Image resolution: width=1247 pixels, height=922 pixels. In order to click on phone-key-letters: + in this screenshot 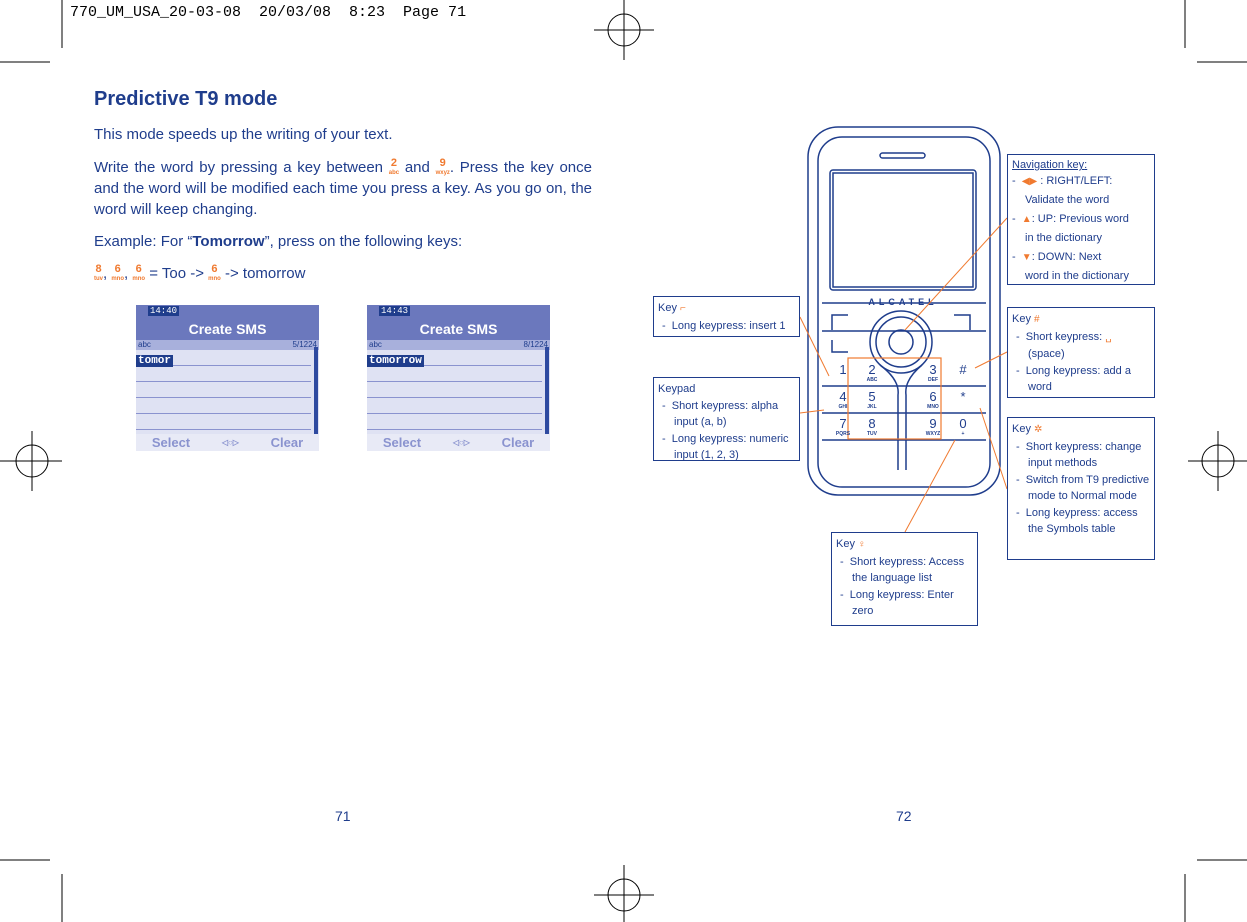, I will do `click(963, 434)`.